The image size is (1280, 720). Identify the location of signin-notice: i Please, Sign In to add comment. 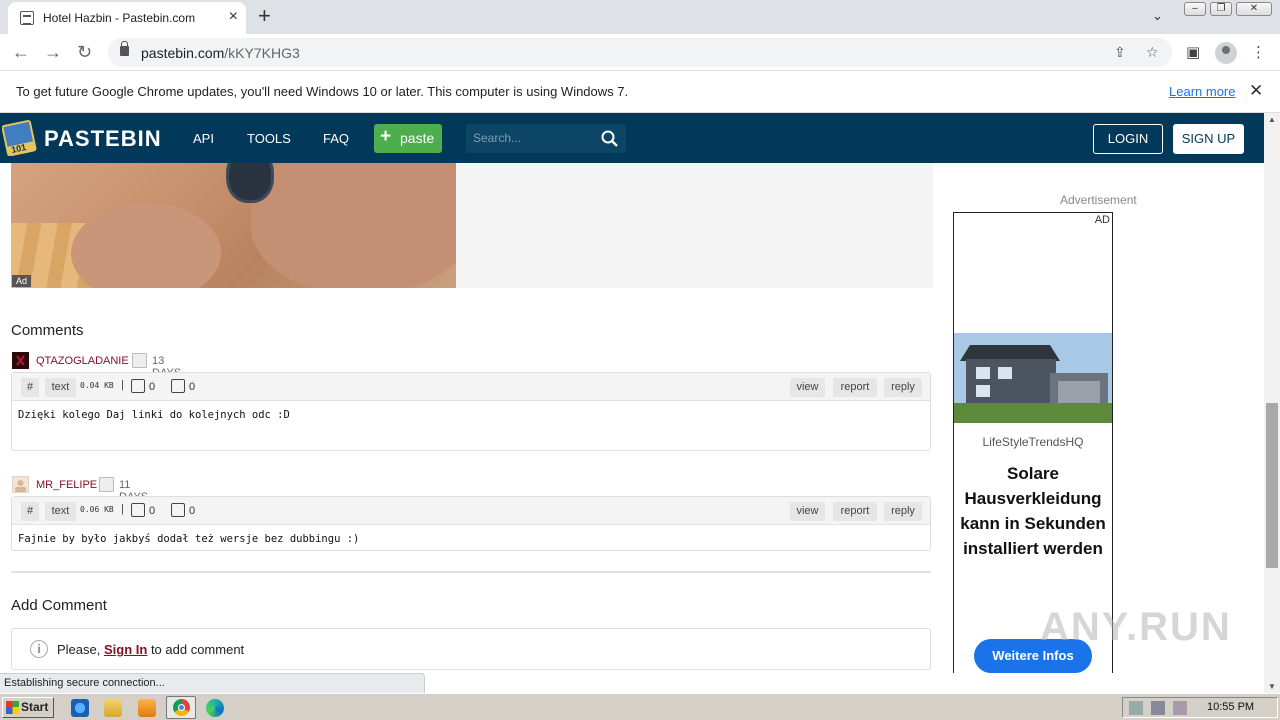
(471, 649).